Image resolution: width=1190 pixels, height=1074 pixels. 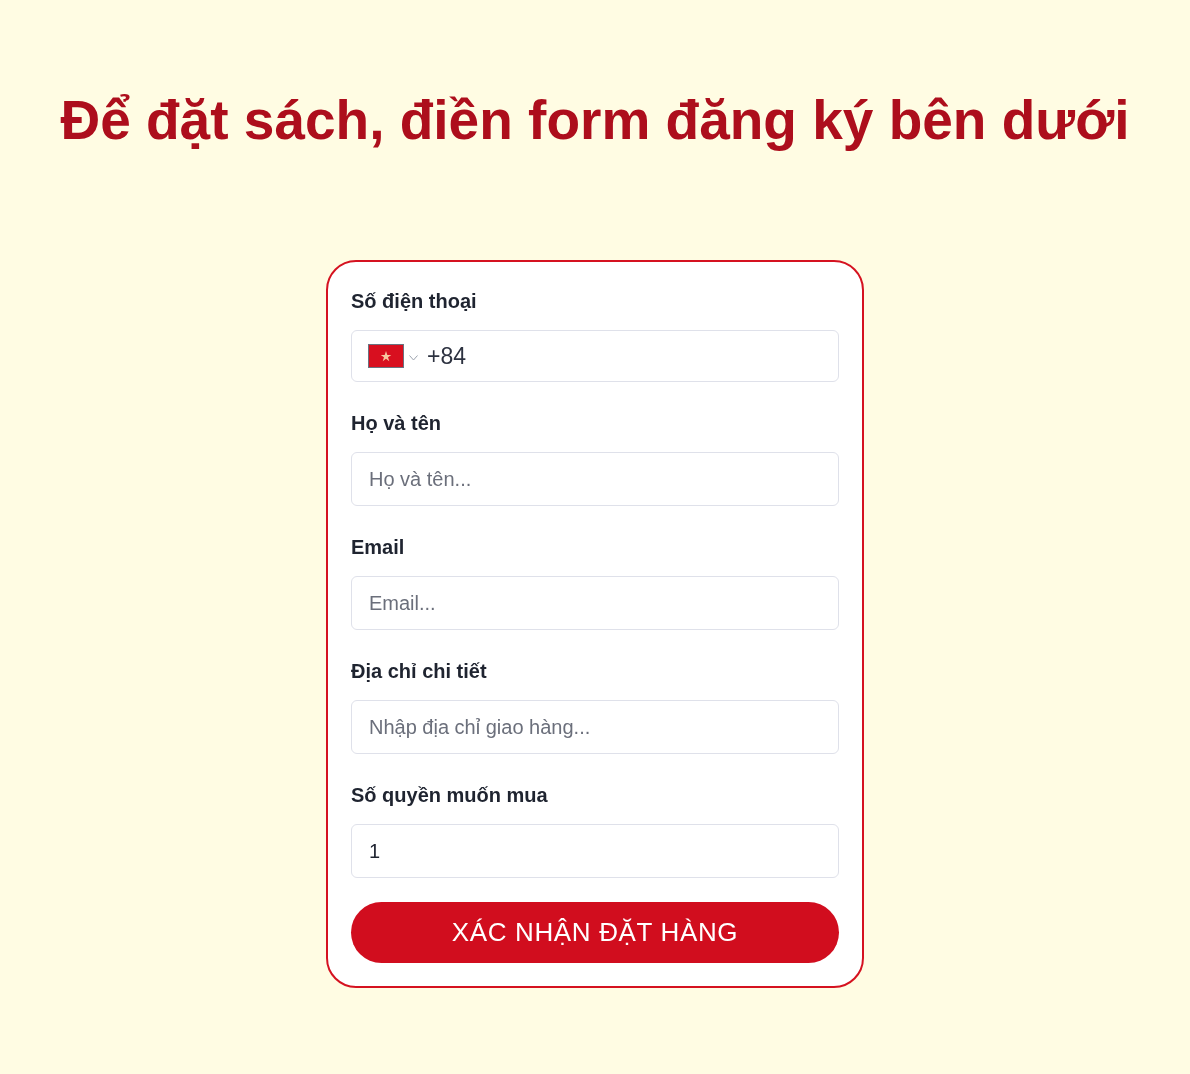 What do you see at coordinates (595, 932) in the screenshot?
I see `submit-button: XÁC NHẬN ĐẶT HÀNG` at bounding box center [595, 932].